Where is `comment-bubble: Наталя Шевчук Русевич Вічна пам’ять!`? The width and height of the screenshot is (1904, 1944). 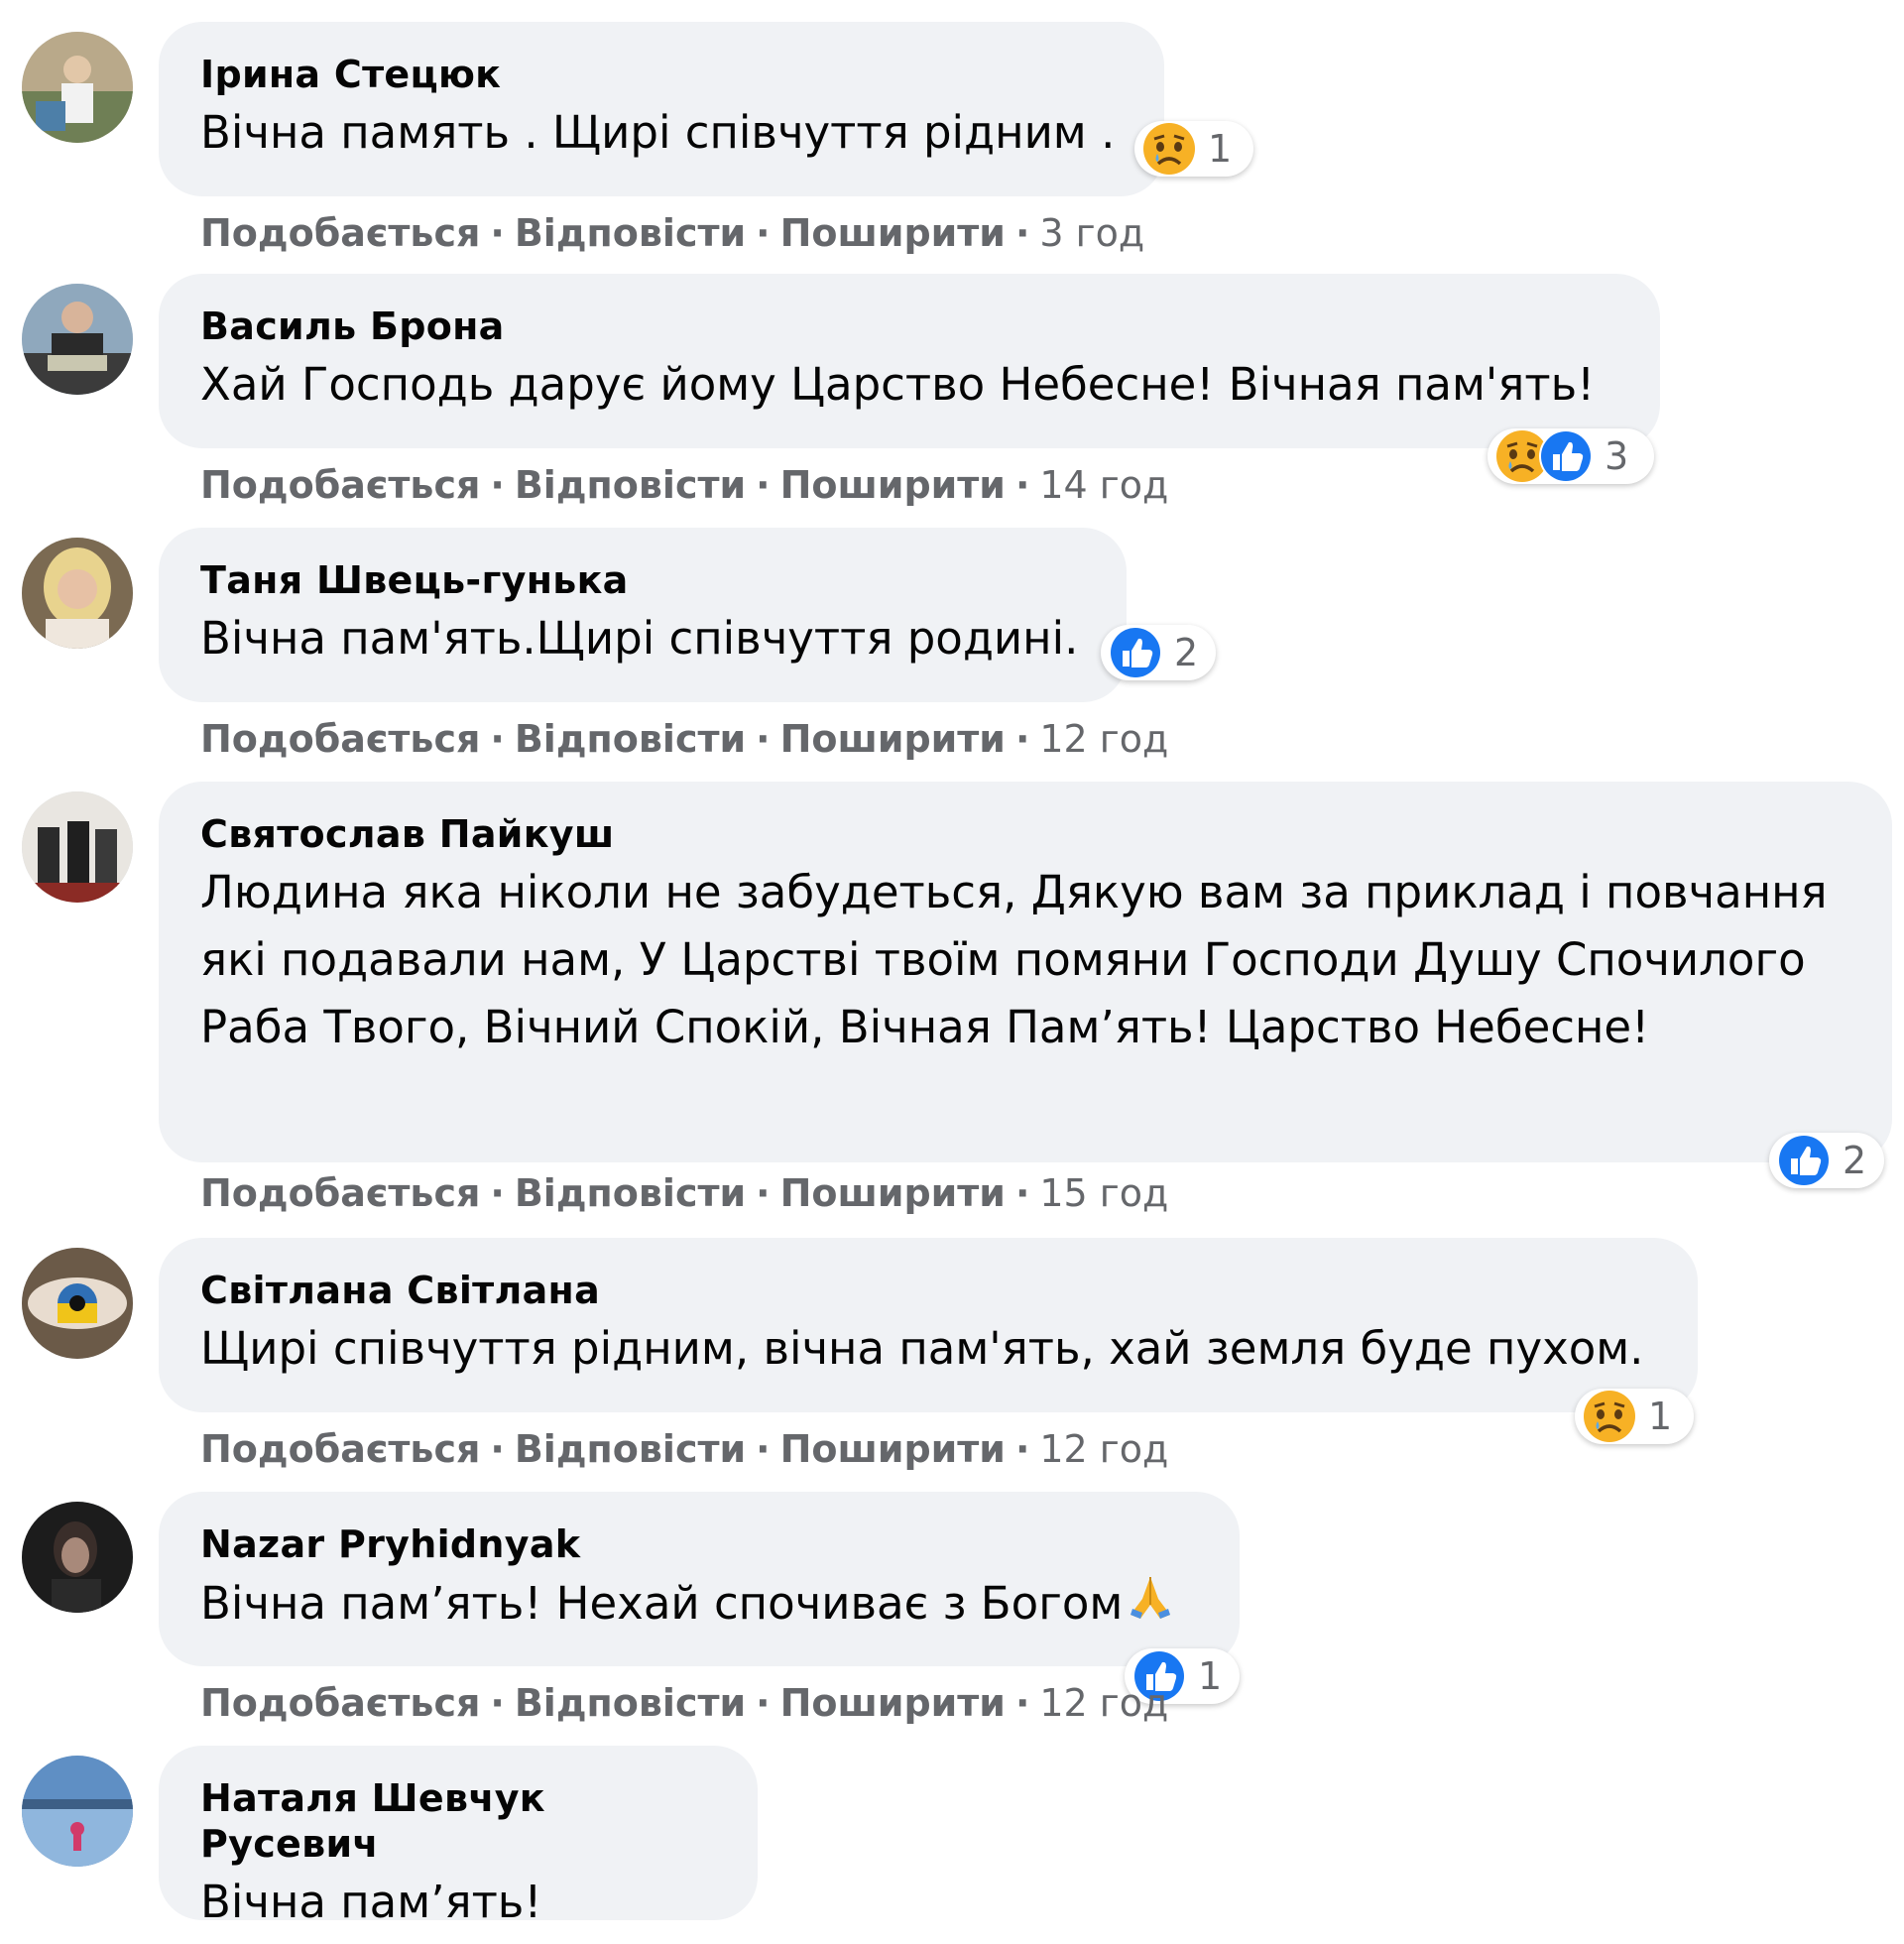
comment-bubble: Наталя Шевчук Русевич Вічна пам’ять! is located at coordinates (458, 1837).